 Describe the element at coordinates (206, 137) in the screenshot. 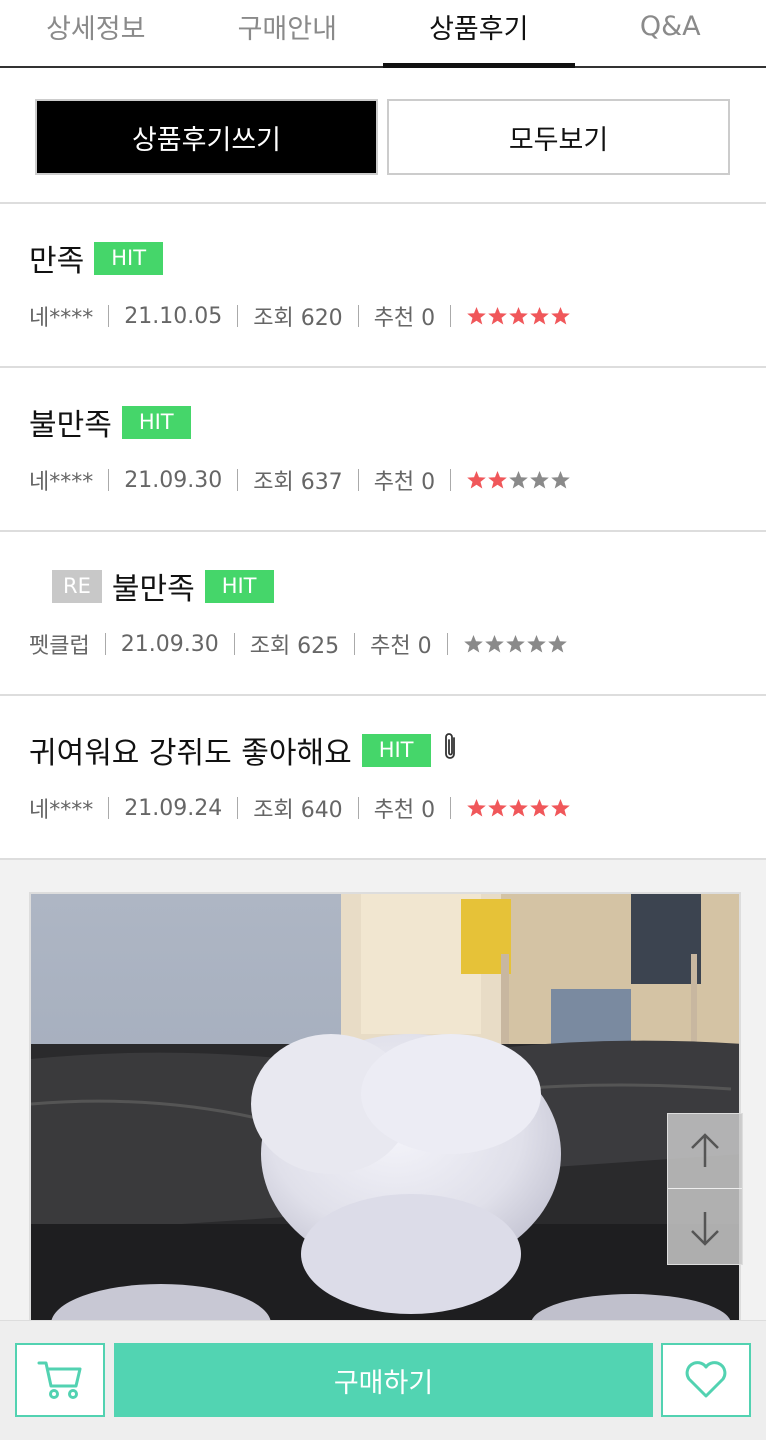

I see `write-review-button: 상품후기쓰기` at that location.